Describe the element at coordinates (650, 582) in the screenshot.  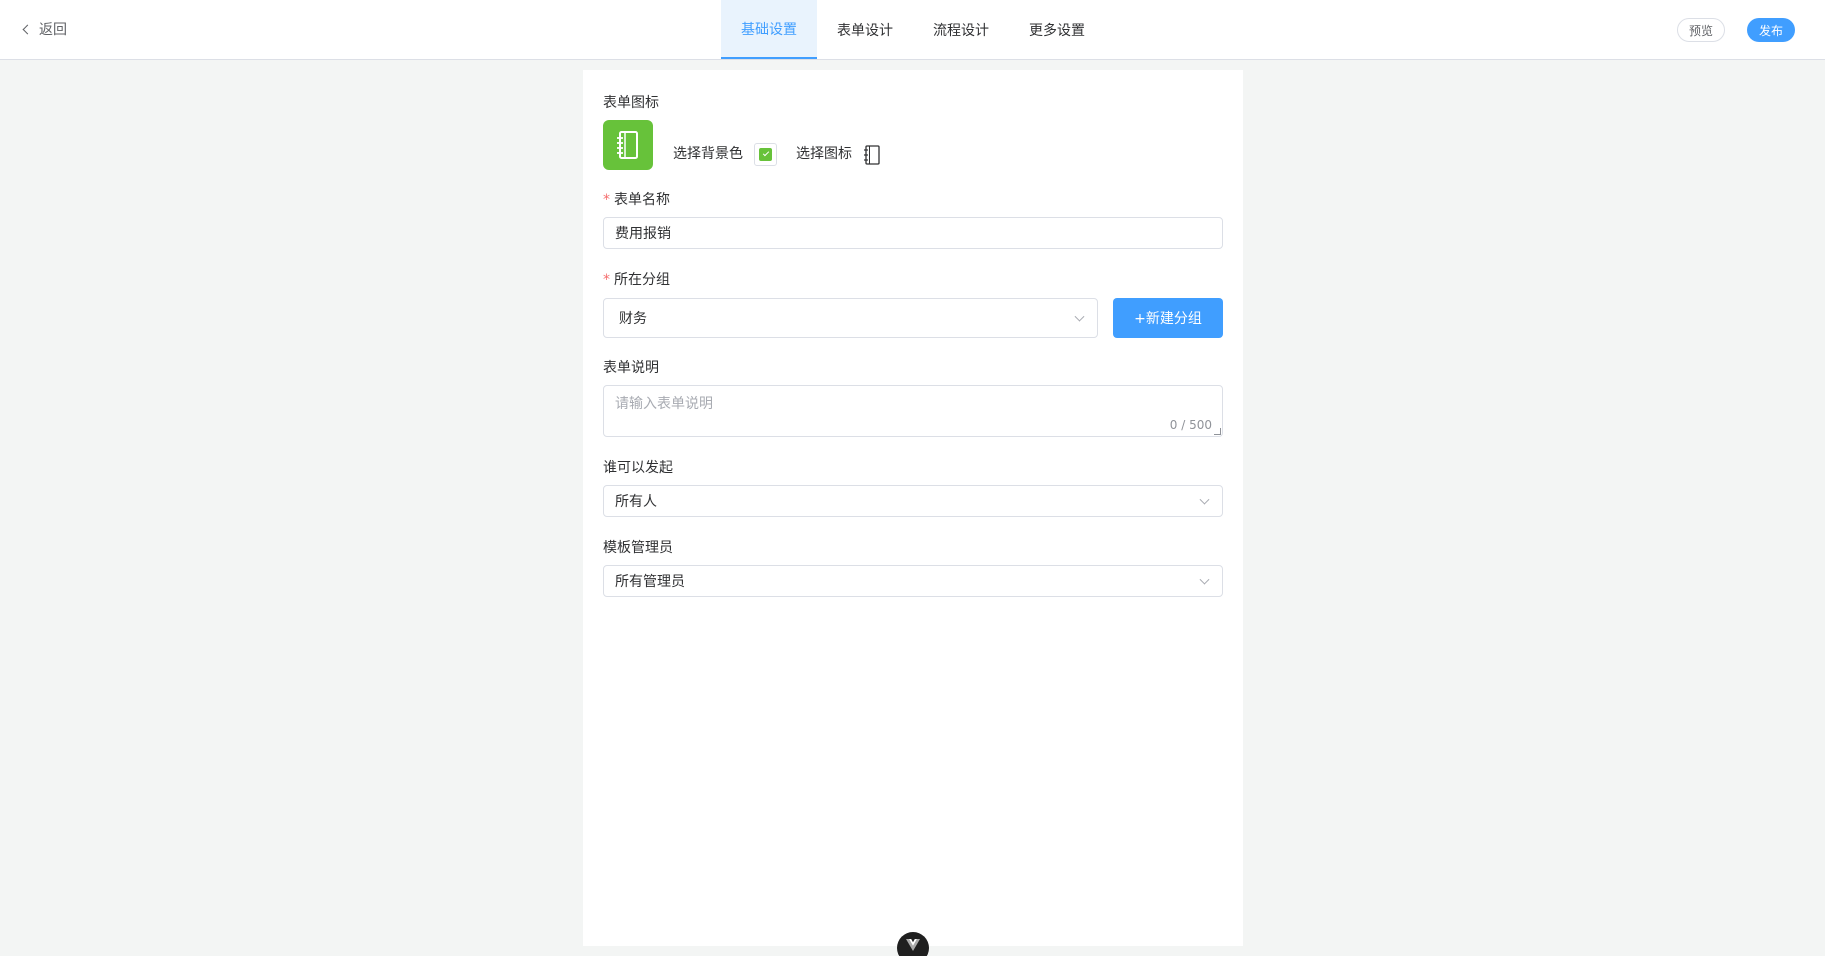
I see `admin-value: 所有管理员` at that location.